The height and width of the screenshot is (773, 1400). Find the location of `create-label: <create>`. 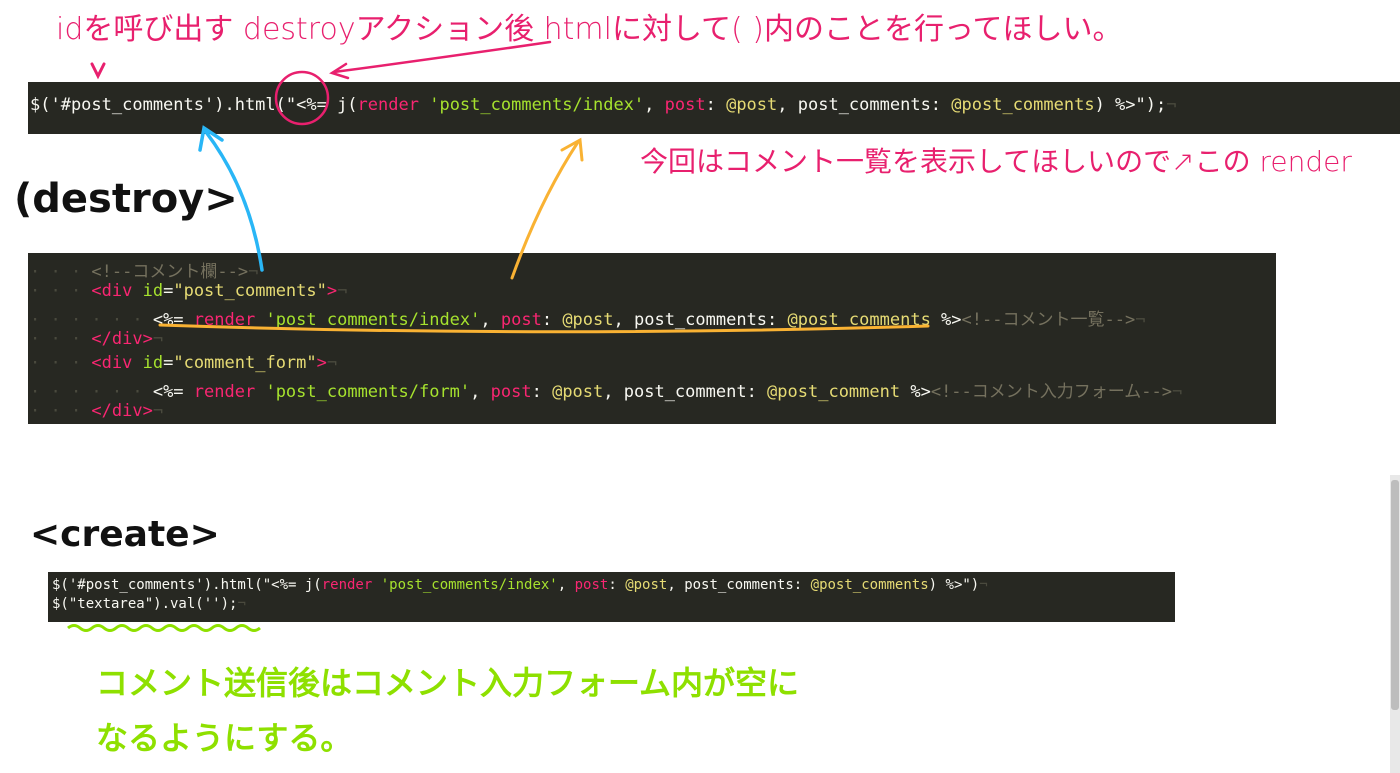

create-label: <create> is located at coordinates (125, 534).